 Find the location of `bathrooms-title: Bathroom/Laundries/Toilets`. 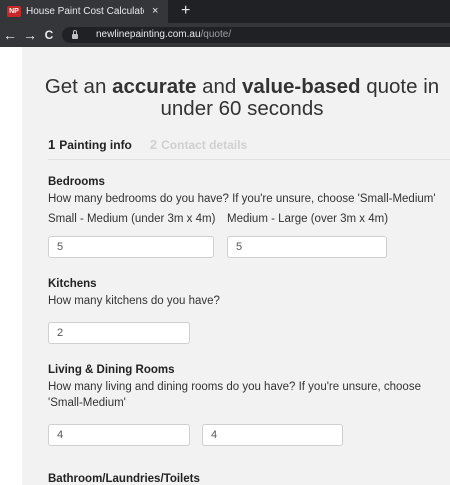

bathrooms-title: Bathroom/Laundries/Toilets is located at coordinates (124, 479).